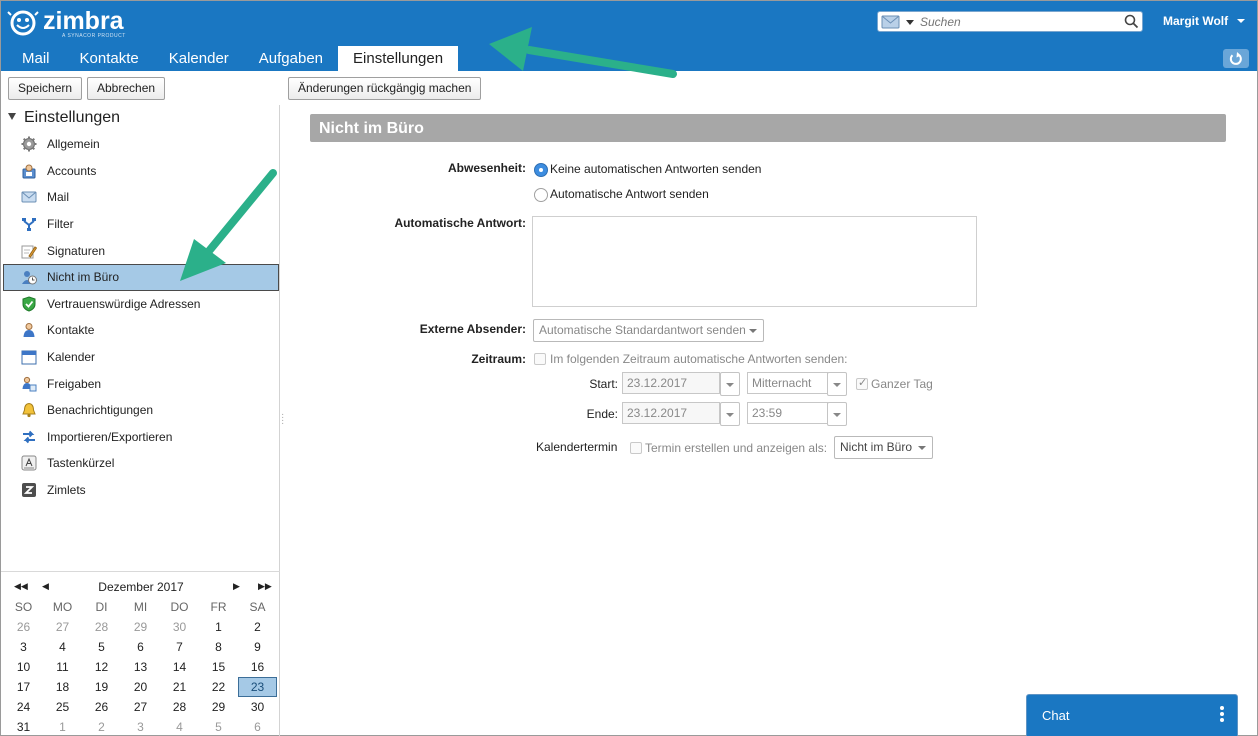 The height and width of the screenshot is (736, 1258). What do you see at coordinates (141, 490) in the screenshot?
I see `sidebar-item-zimlets: Zimlets` at bounding box center [141, 490].